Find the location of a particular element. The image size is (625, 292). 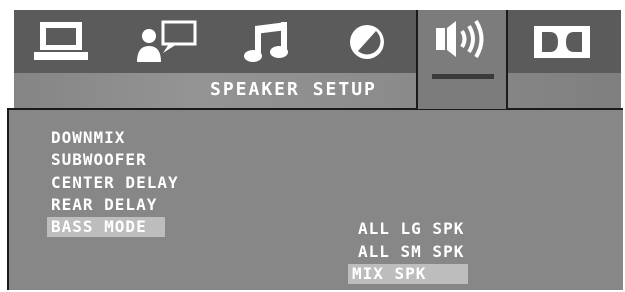

tab-video is located at coordinates (367, 41).